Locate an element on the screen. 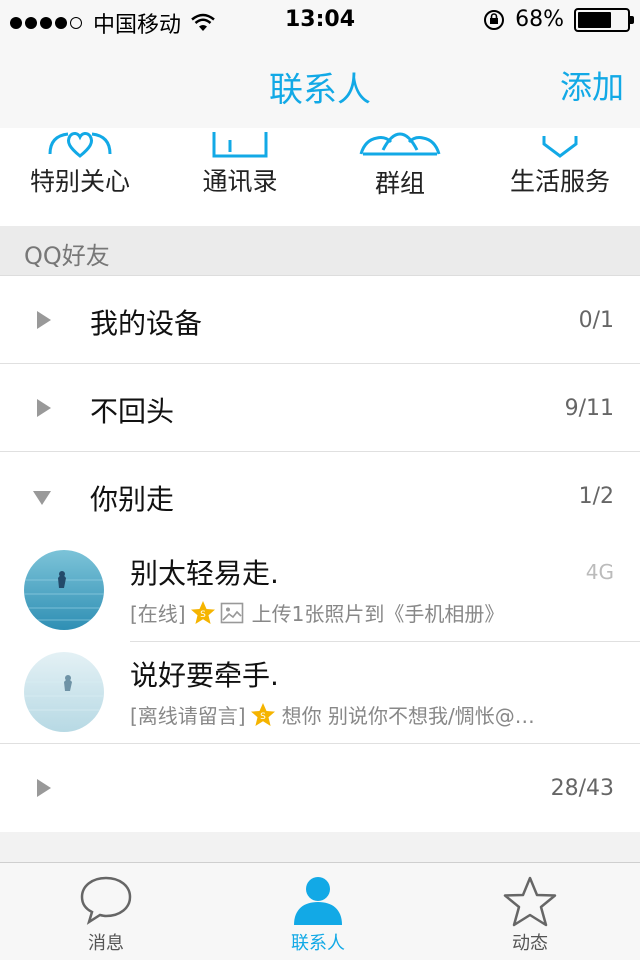 The height and width of the screenshot is (960, 640). battery-percent: 68% is located at coordinates (539, 19).